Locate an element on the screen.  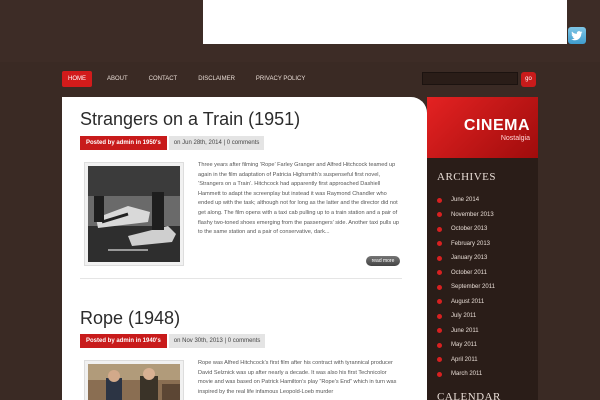
archive-item: April 2011 is located at coordinates (466, 360).